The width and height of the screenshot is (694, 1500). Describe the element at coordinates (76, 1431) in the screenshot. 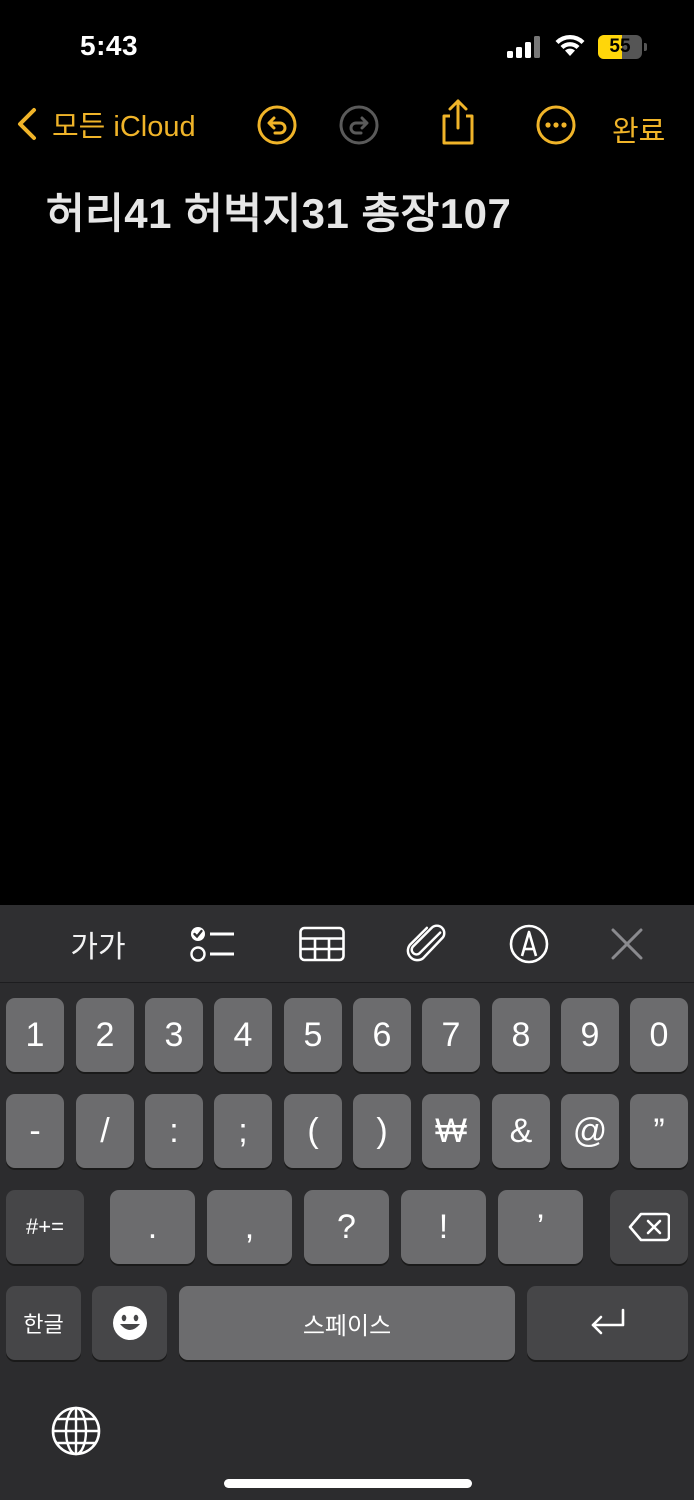

I see `globe-icon` at that location.